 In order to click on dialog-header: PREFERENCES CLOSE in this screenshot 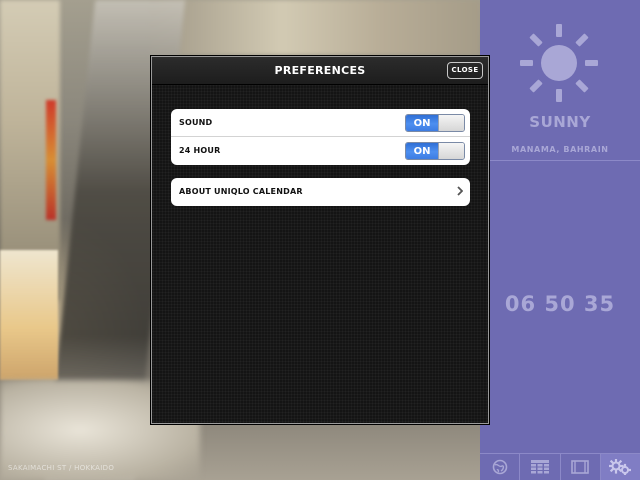, I will do `click(320, 71)`.